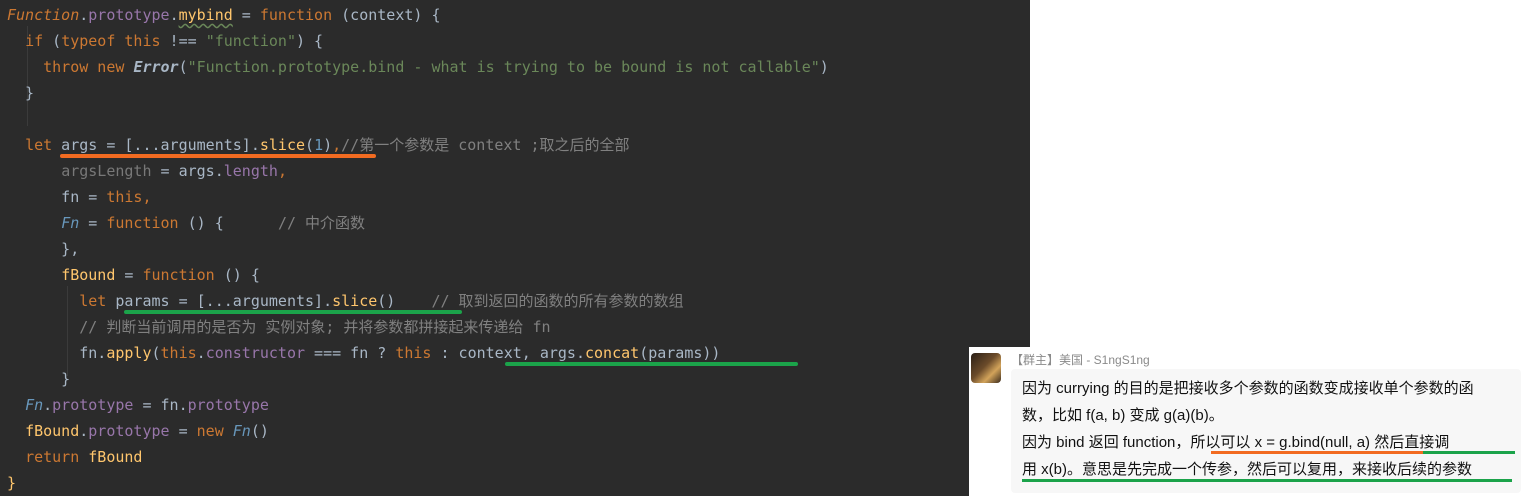 The image size is (1529, 496). Describe the element at coordinates (986, 368) in the screenshot. I see `user-avatar` at that location.